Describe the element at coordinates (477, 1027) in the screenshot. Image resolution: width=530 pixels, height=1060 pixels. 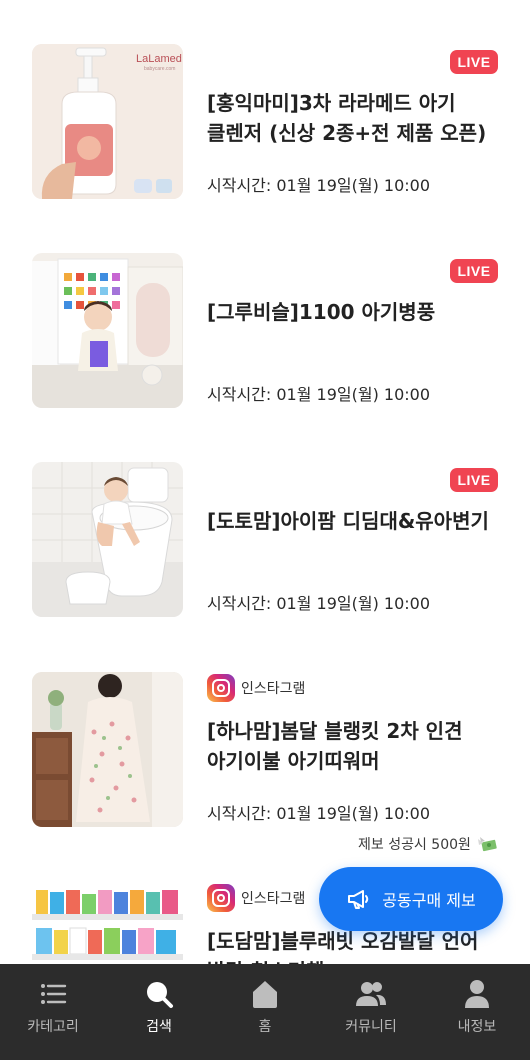
I see `tab-label: 내정보` at that location.